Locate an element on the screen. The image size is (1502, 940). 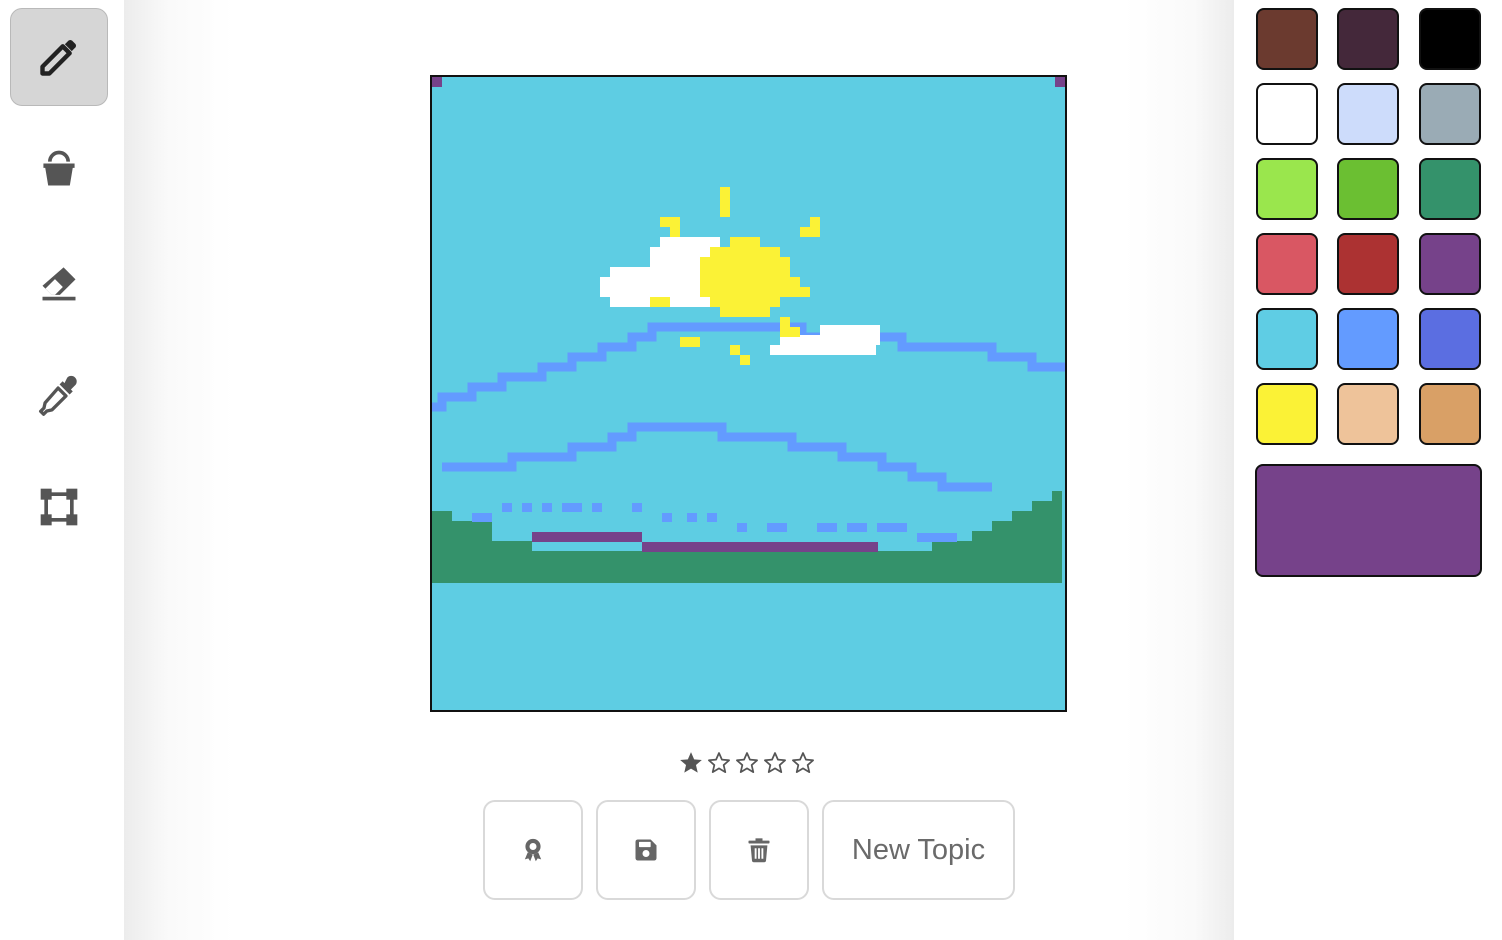
save-icon is located at coordinates (646, 850).